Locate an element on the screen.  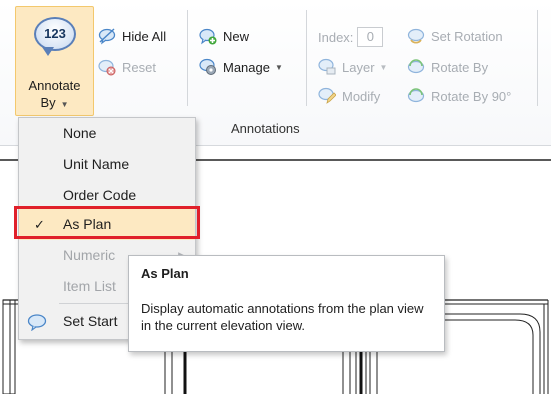
annotations-group-label: Annotations is located at coordinates (265, 128).